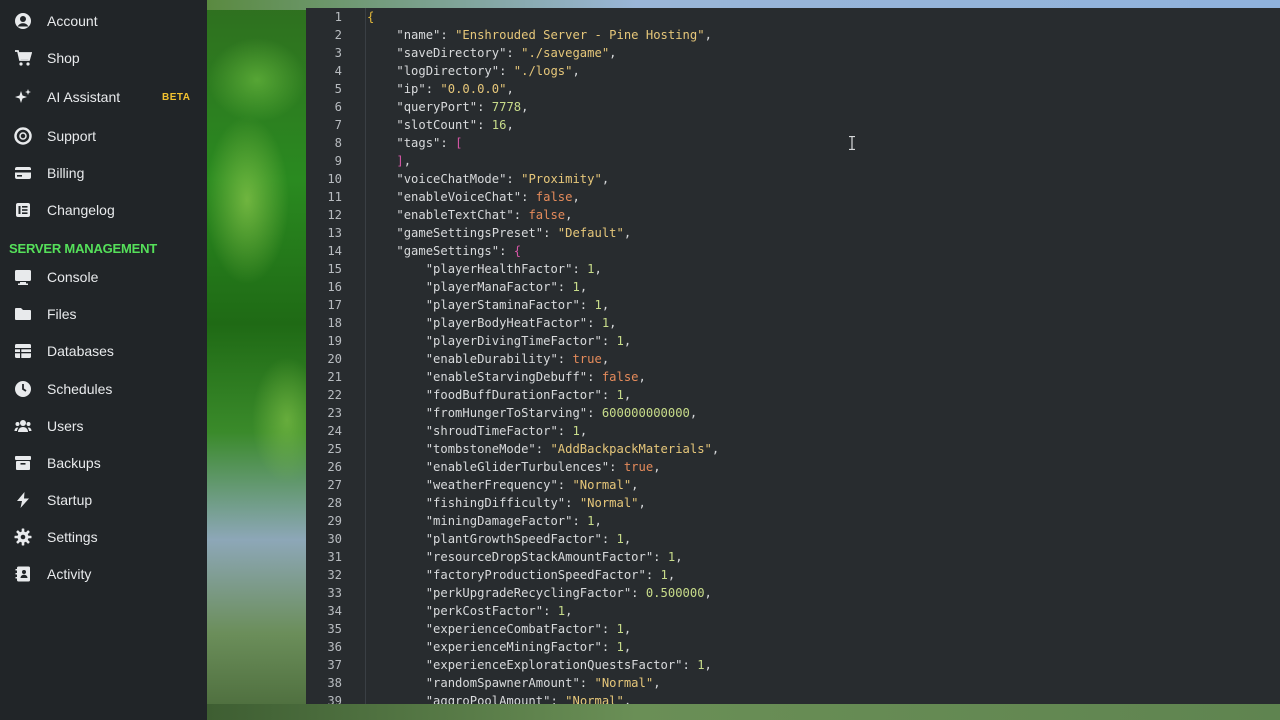 This screenshot has width=1280, height=720. What do you see at coordinates (793, 683) in the screenshot?
I see `code-line: 38 "randomSpawnerAmount": "Normal",` at bounding box center [793, 683].